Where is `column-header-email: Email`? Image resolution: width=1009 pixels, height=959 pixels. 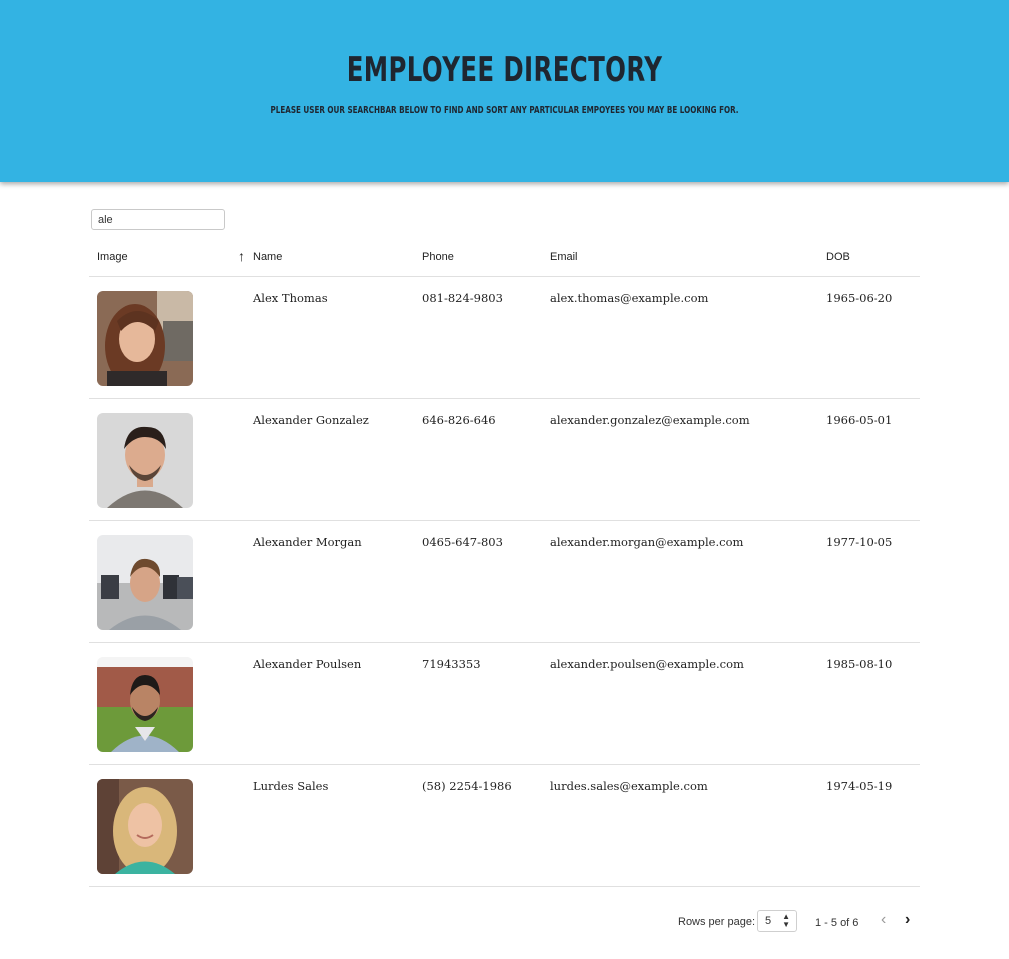 column-header-email: Email is located at coordinates (564, 257).